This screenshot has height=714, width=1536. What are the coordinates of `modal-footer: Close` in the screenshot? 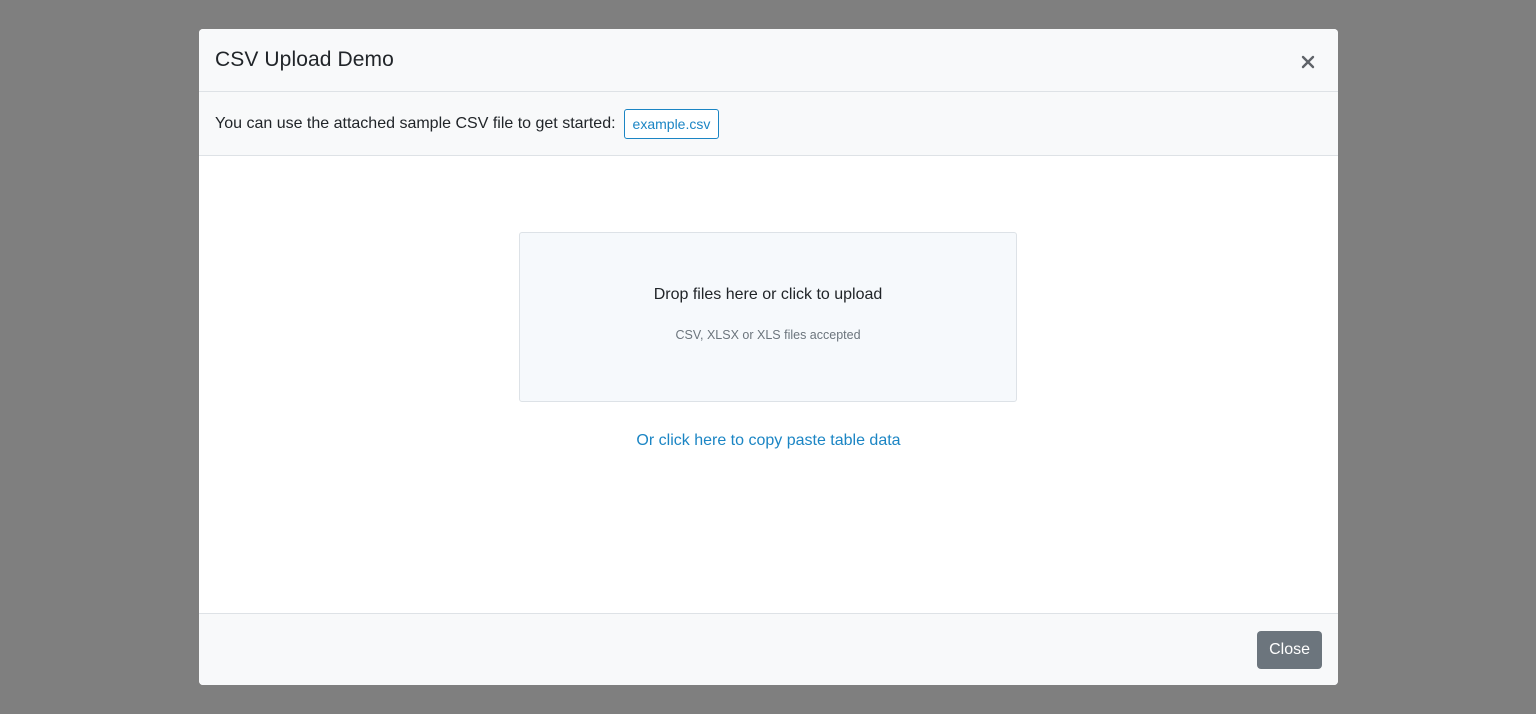 It's located at (768, 649).